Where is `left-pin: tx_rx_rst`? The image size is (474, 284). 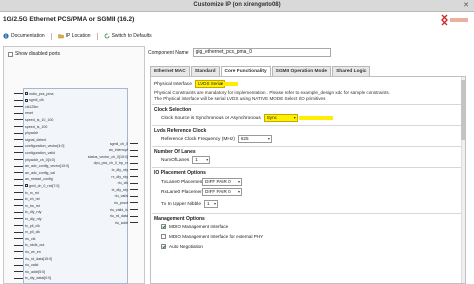
left-pin: tx_rx_rst is located at coordinates (26, 192).